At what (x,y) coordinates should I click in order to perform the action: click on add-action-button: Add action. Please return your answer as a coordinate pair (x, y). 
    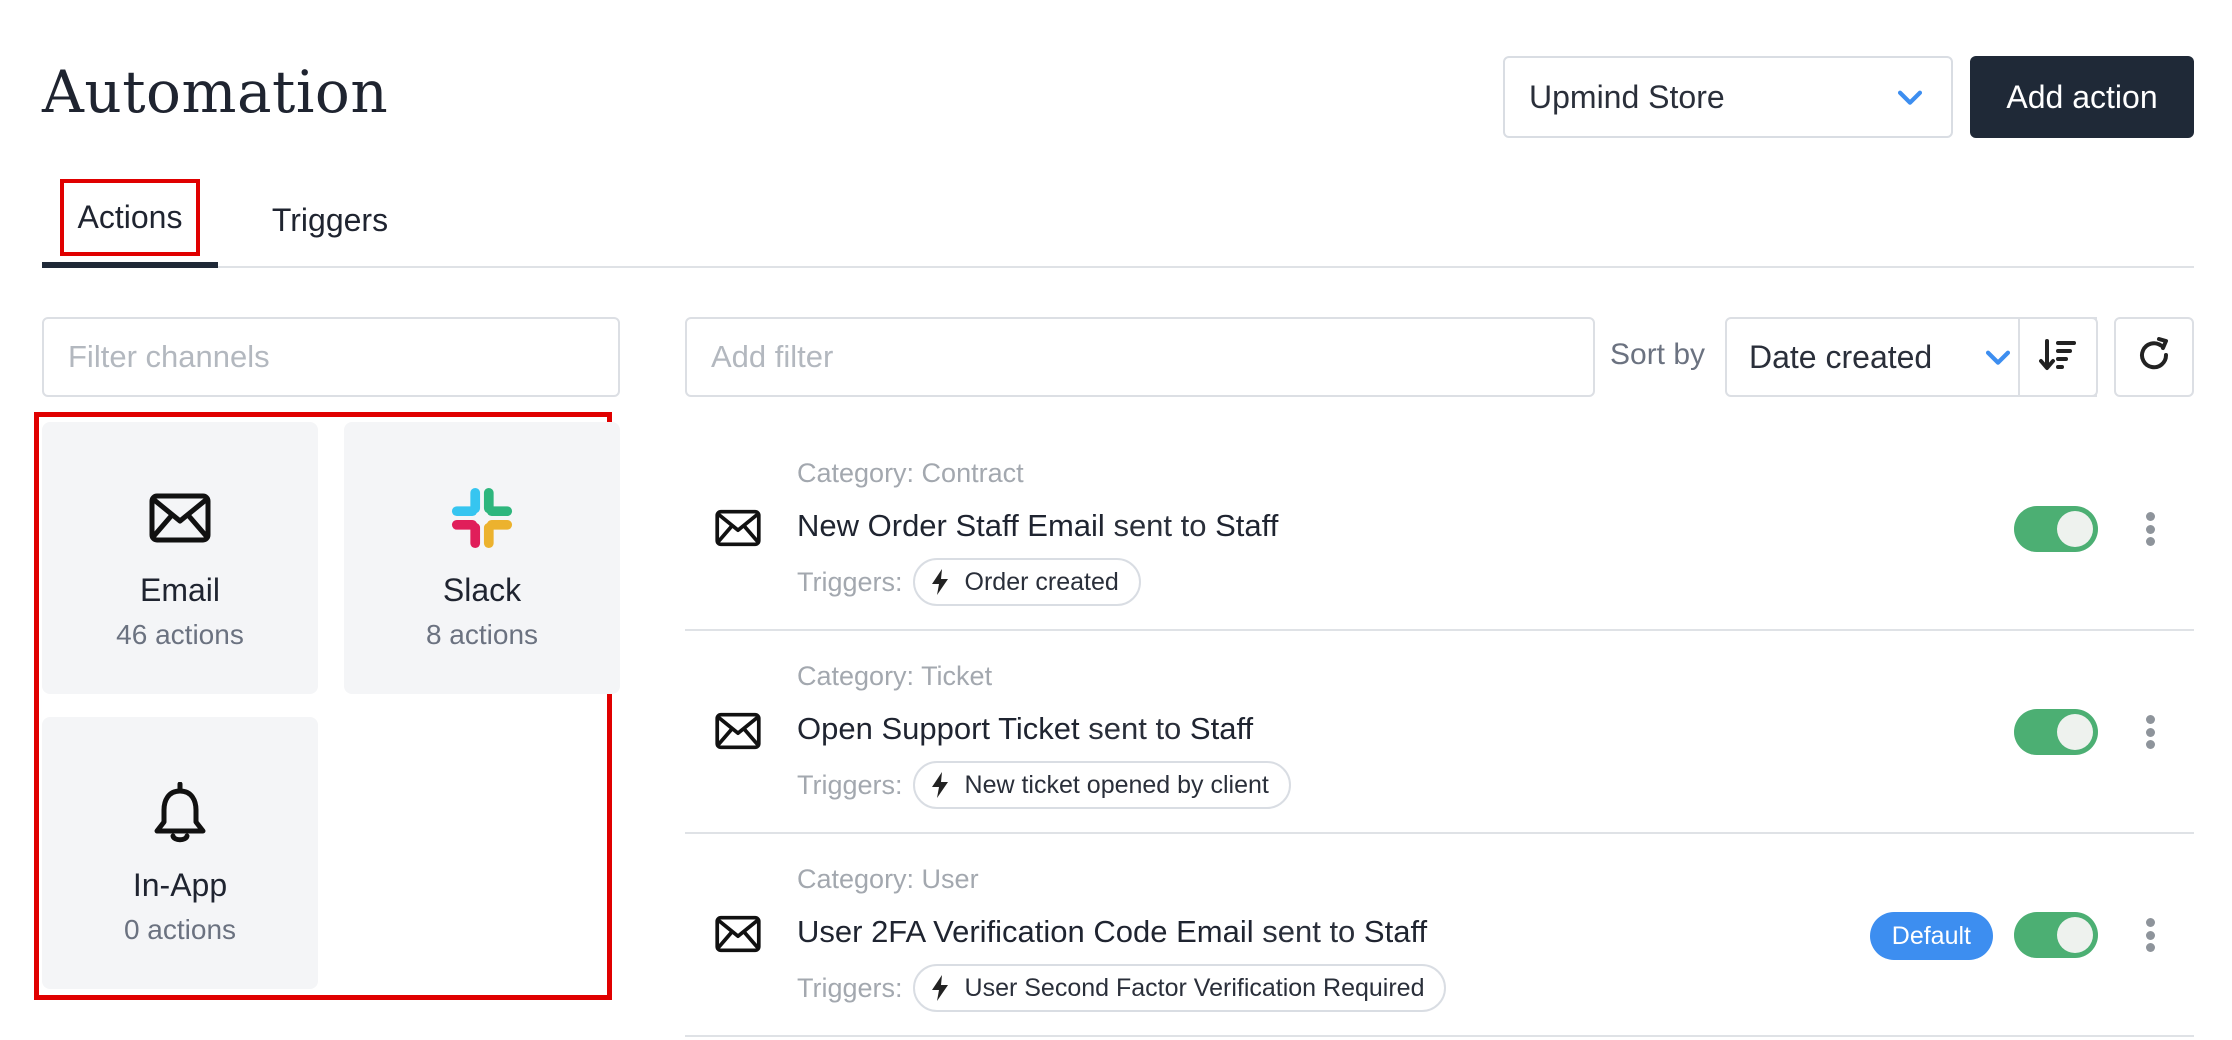
    Looking at the image, I should click on (2082, 97).